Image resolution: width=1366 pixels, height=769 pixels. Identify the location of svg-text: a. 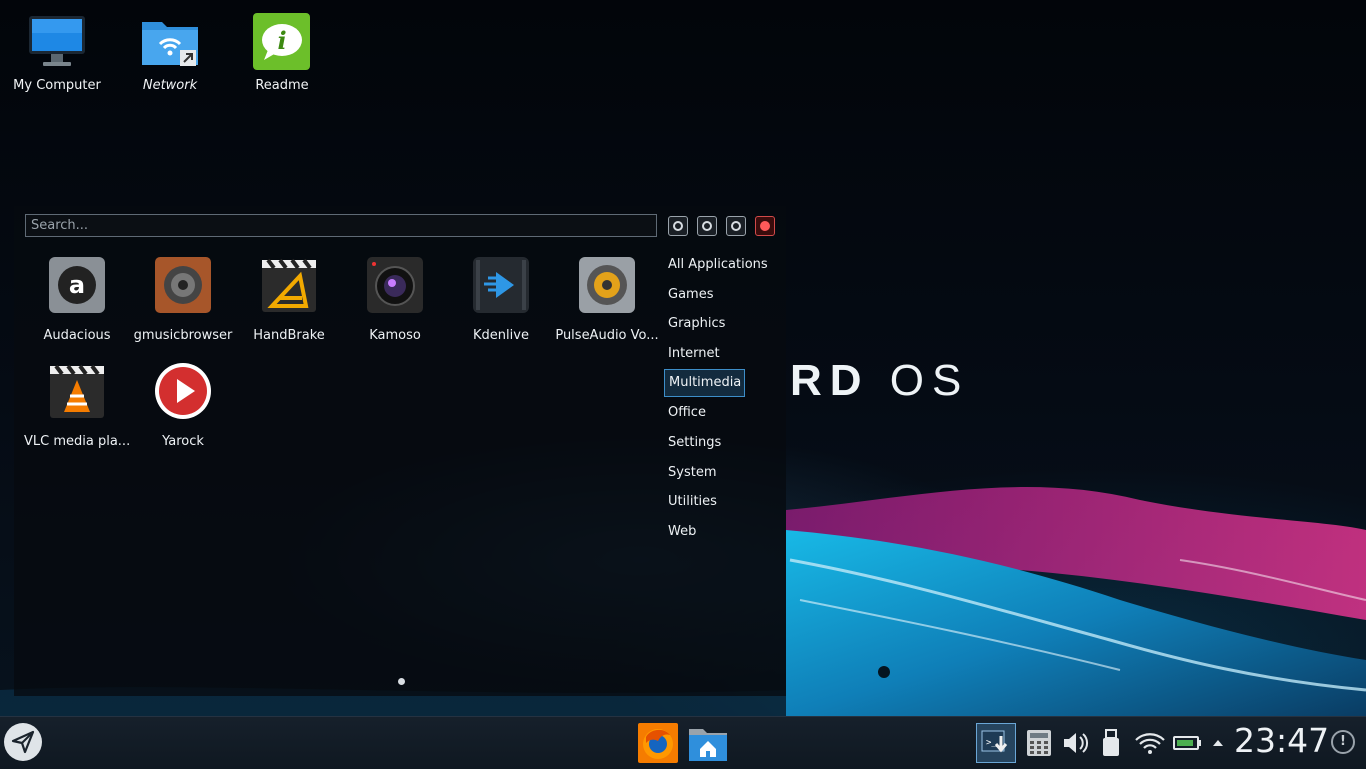
(77, 285).